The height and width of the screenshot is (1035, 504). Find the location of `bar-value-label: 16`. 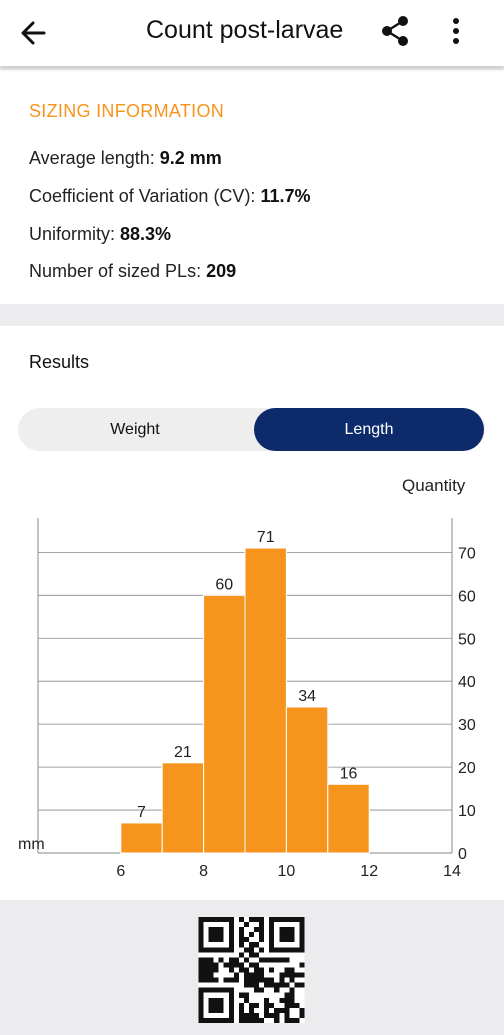

bar-value-label: 16 is located at coordinates (349, 773).